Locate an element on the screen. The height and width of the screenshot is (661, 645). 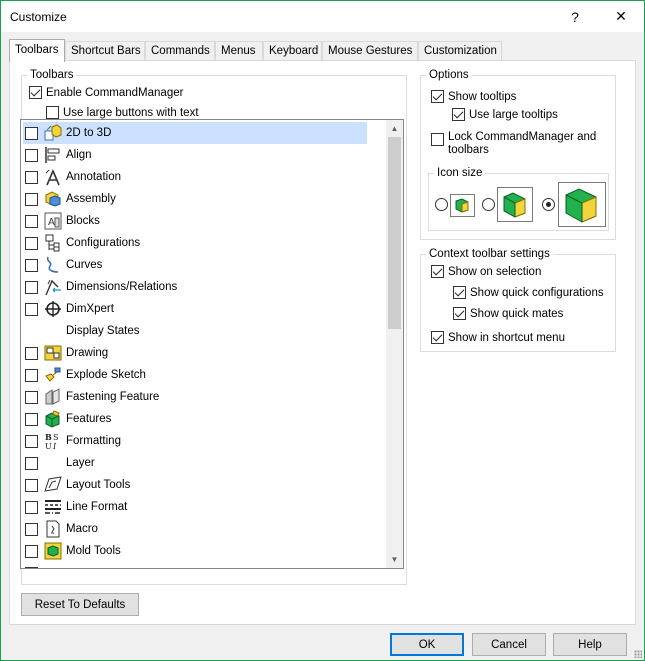
list-item: Layout Tools is located at coordinates (195, 485).